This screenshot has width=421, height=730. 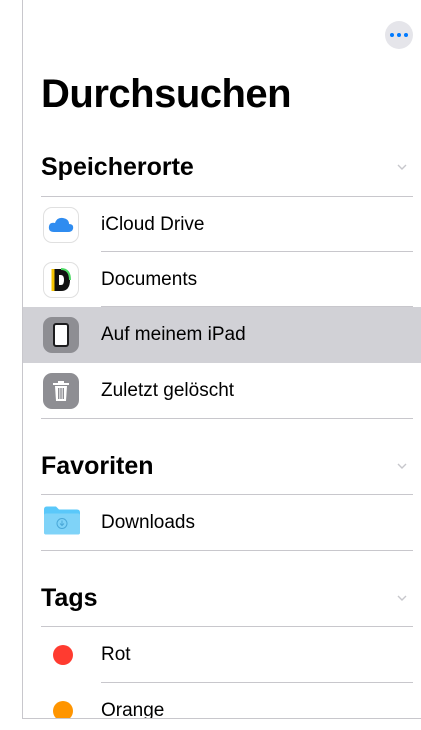 I want to click on sidebar-item-recently-deleted: Zuletzt gelöscht, so click(x=222, y=390).